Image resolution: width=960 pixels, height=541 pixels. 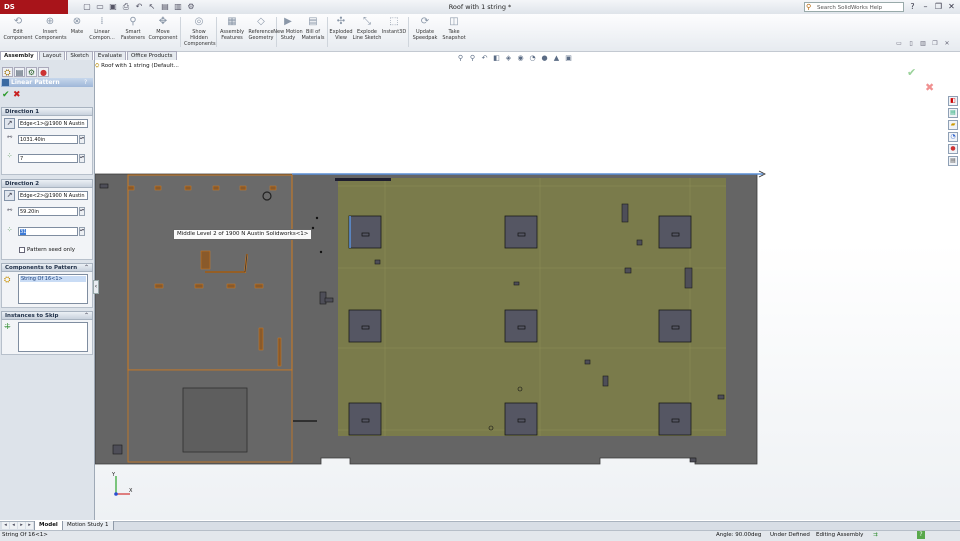 I want to click on spacing2-spinner: ▴▾, so click(x=82, y=211).